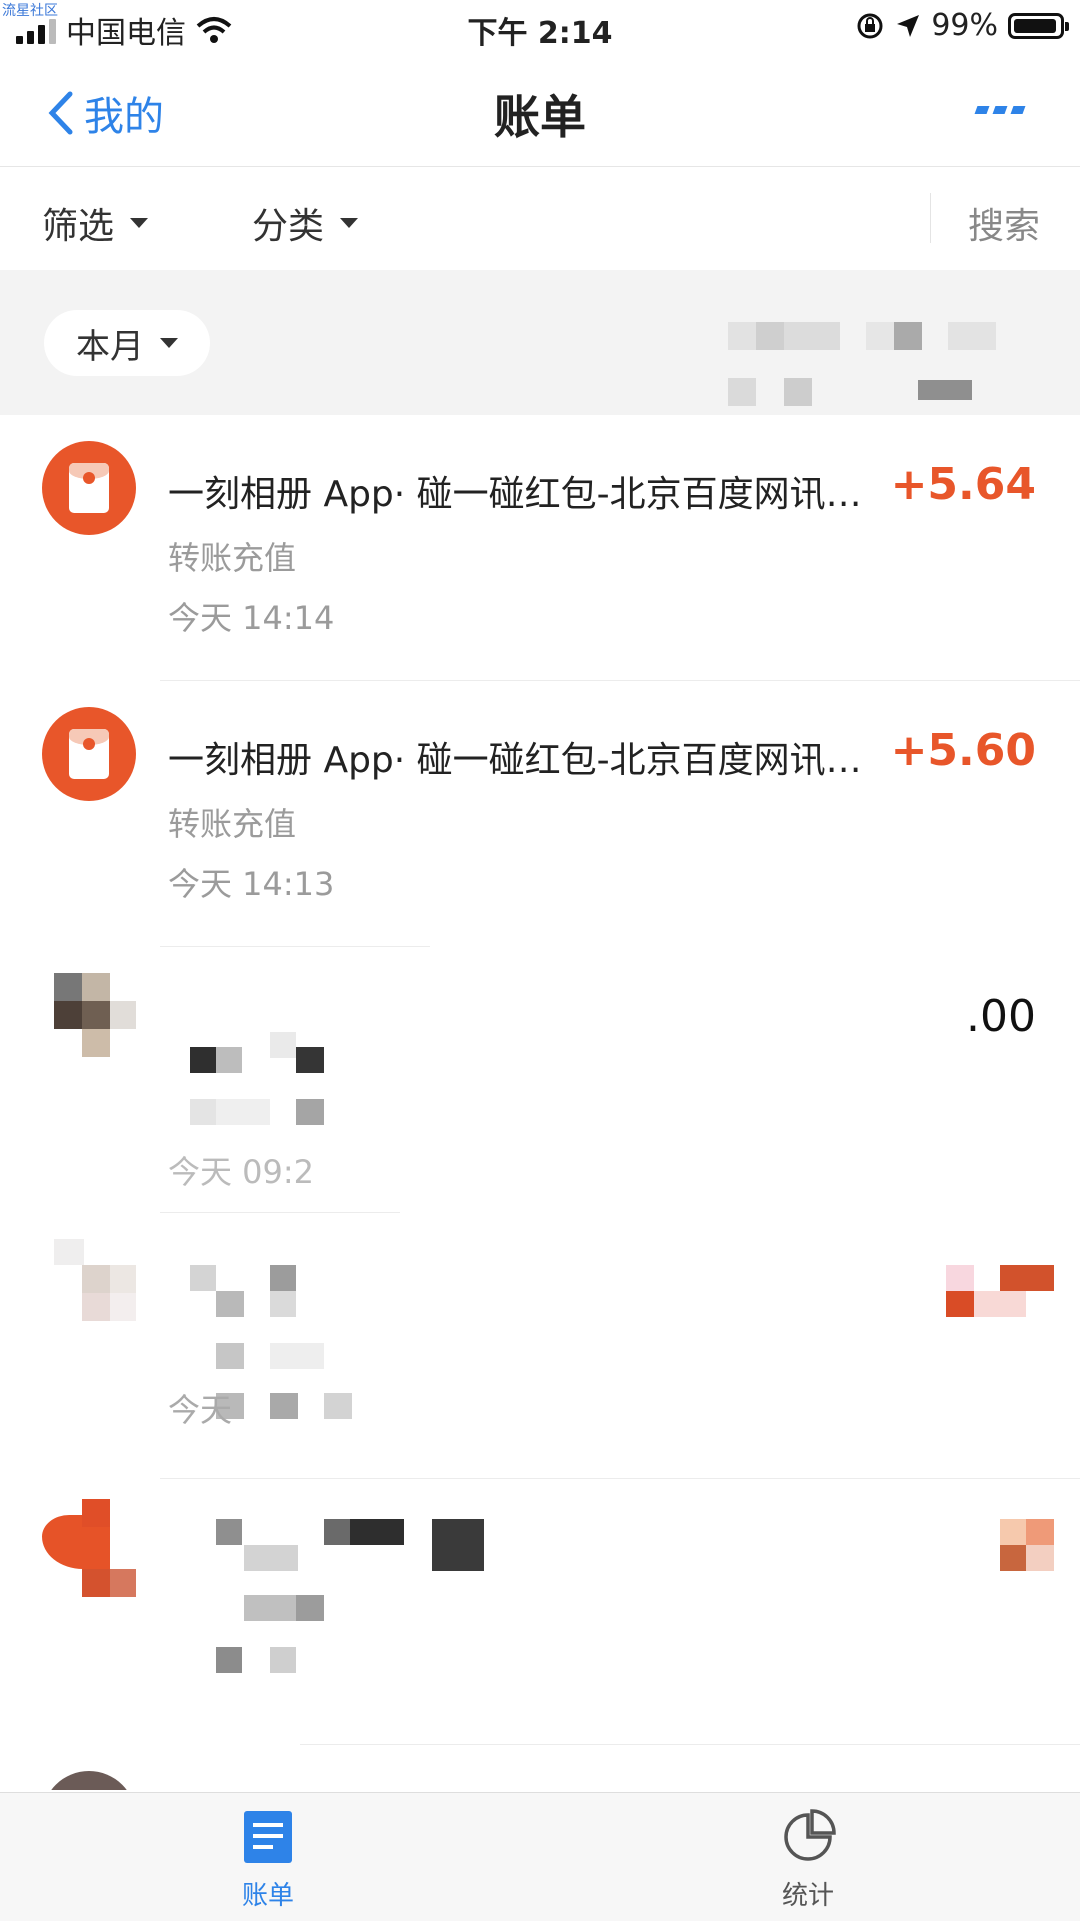 This screenshot has height=1921, width=1080. What do you see at coordinates (1035, 25) in the screenshot?
I see `battery-fill` at bounding box center [1035, 25].